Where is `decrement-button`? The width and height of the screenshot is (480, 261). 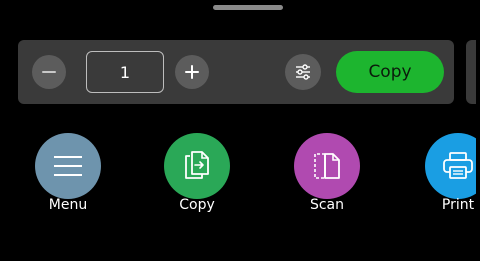
decrement-button is located at coordinates (49, 72).